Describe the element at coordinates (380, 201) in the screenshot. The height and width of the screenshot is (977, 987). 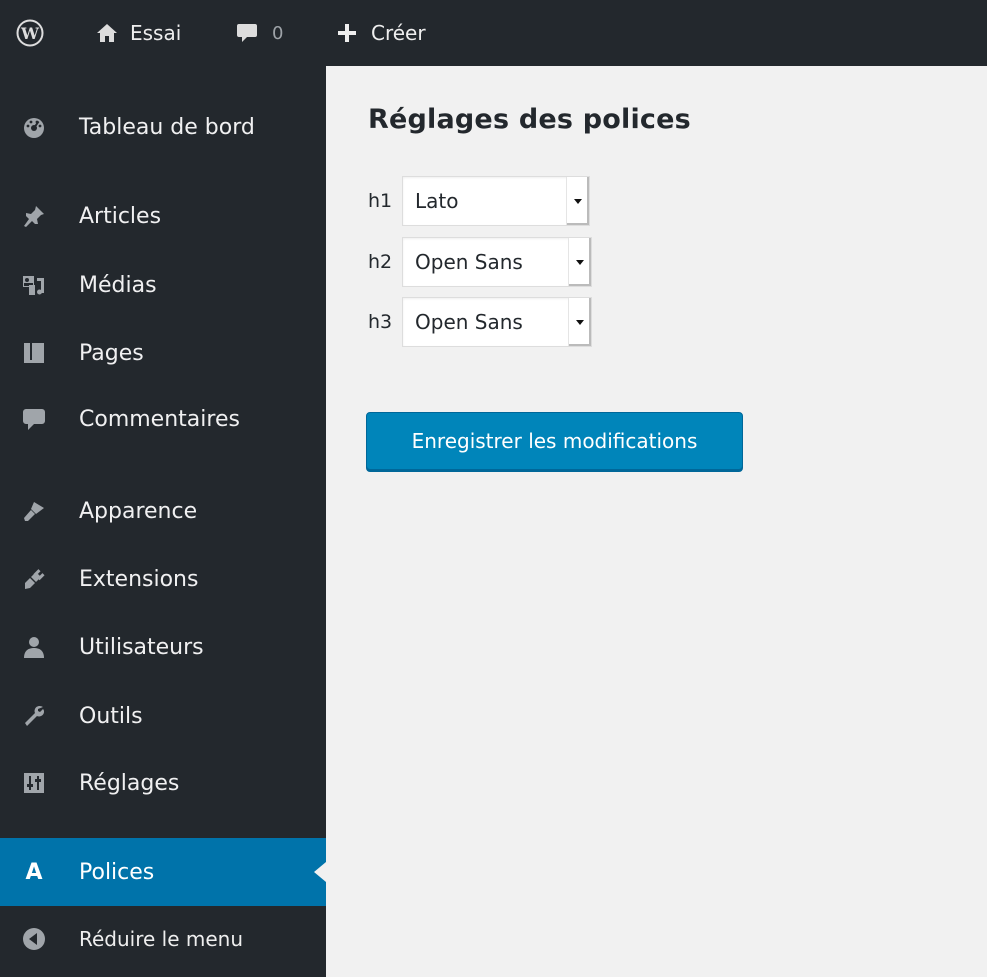
I see `row-label: h1` at that location.